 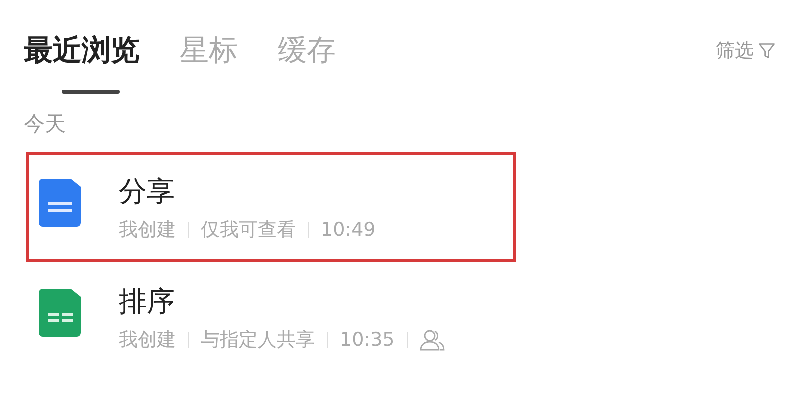 I want to click on file-name: 分享, so click(x=147, y=192).